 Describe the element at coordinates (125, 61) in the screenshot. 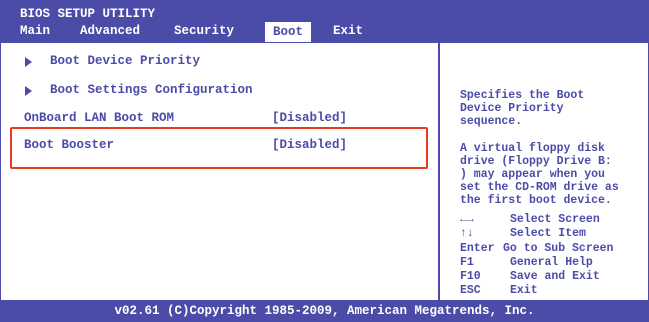

I see `menu-item-boot-device-priority: Boot Device Priority` at that location.